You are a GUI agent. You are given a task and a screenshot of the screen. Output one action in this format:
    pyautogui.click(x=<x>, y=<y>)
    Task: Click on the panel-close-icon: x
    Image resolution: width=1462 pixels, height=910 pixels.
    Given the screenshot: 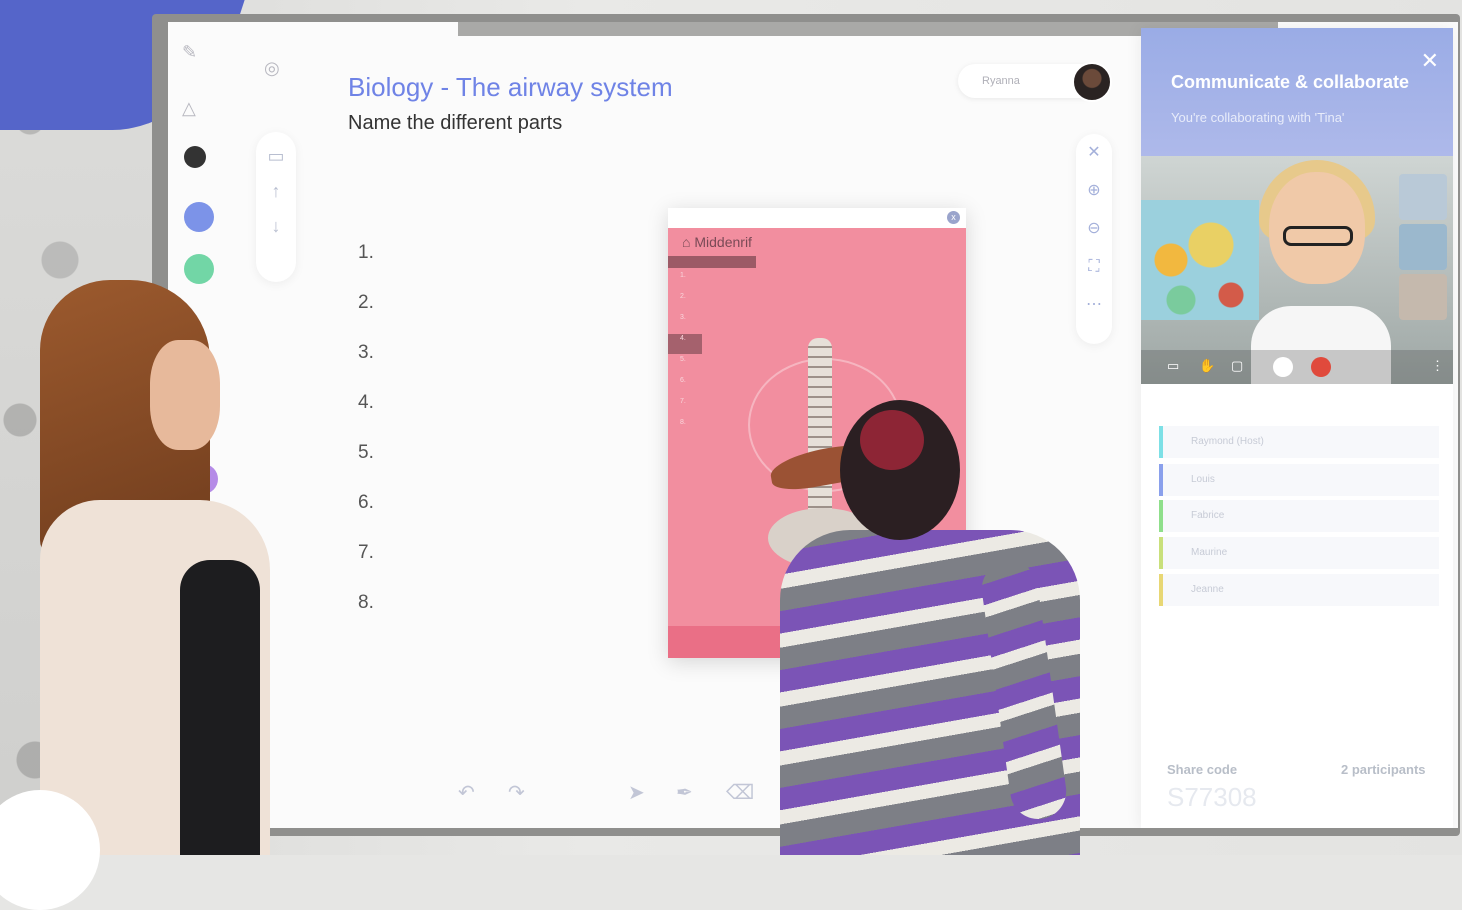 What is the action you would take?
    pyautogui.click(x=953, y=217)
    